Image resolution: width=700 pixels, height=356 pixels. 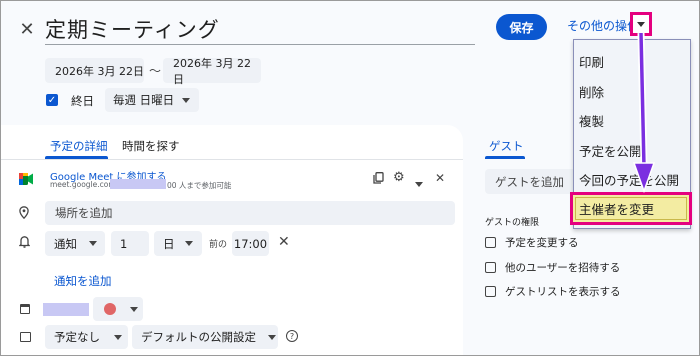 What do you see at coordinates (130, 243) in the screenshot?
I see `notification-amount-input: 1` at bounding box center [130, 243].